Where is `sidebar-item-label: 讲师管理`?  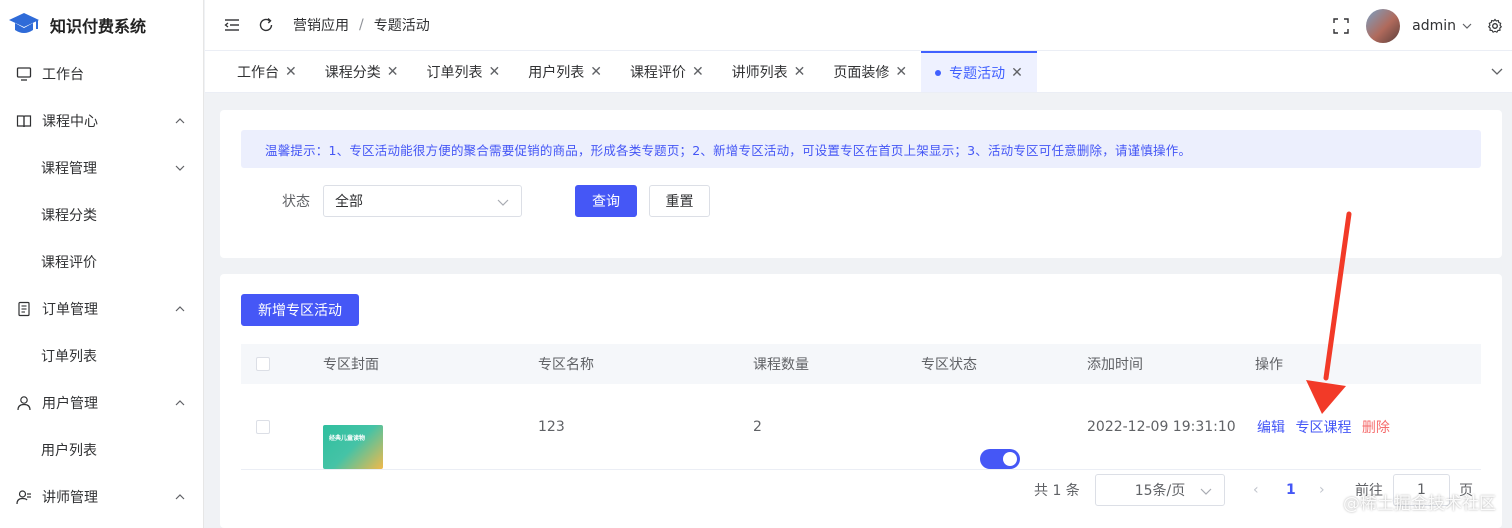
sidebar-item-label: 讲师管理 is located at coordinates (70, 497).